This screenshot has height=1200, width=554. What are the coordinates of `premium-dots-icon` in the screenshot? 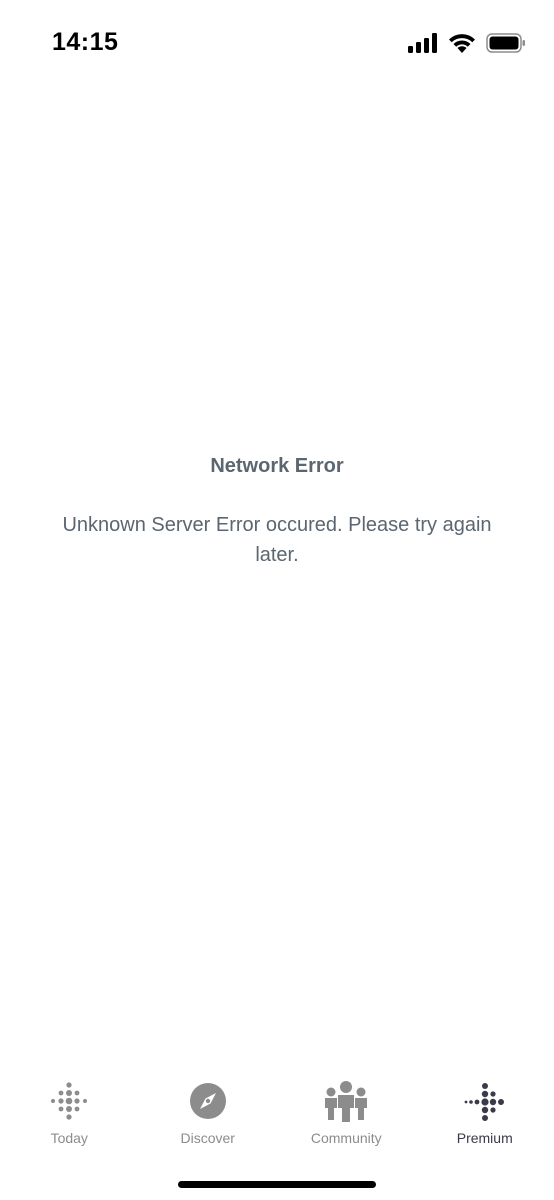 It's located at (485, 1101).